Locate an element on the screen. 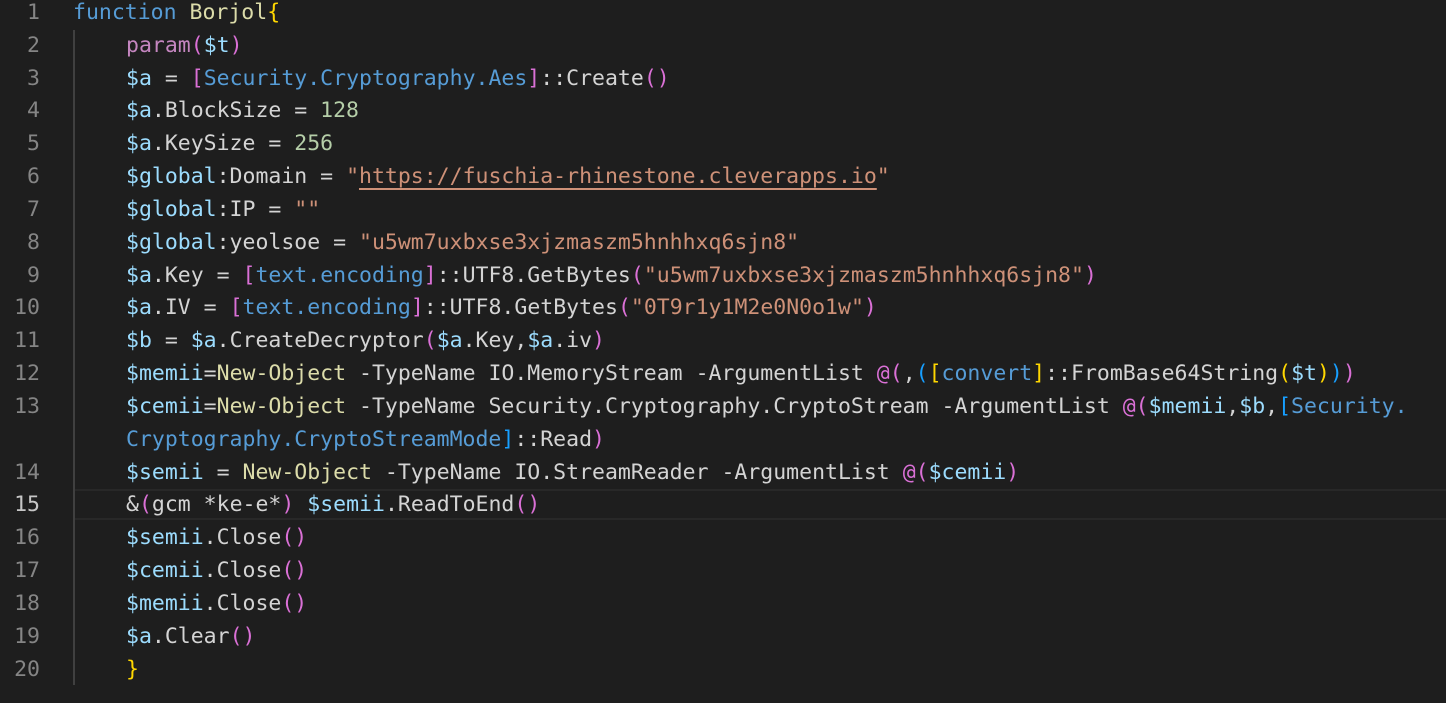 The width and height of the screenshot is (1446, 703). bracket-token: } is located at coordinates (132, 669).